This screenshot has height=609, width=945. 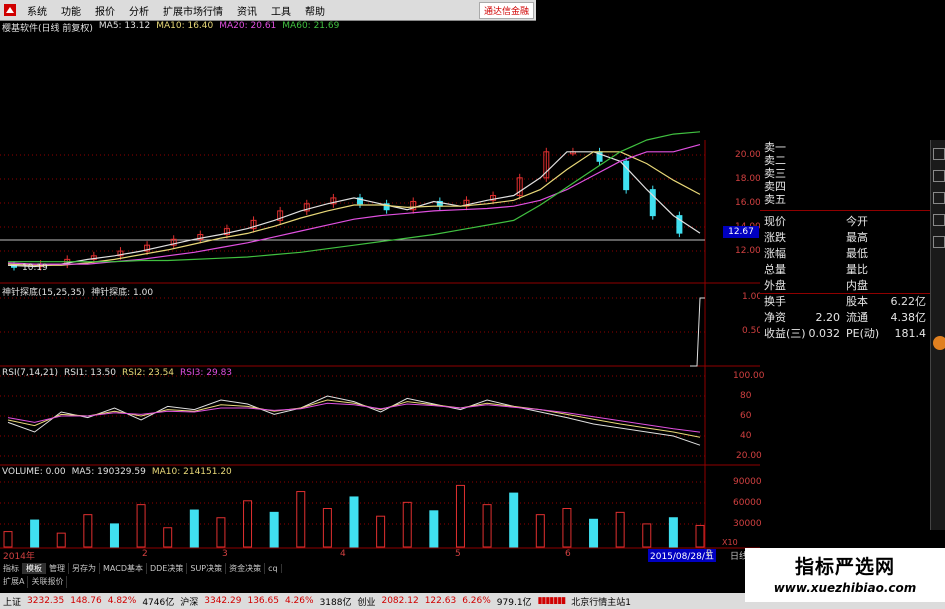 I want to click on menu-bar: 系统 功能 报价 分析 扩展市场行情 资讯 工具 帮助 通达信金融, so click(x=268, y=10).